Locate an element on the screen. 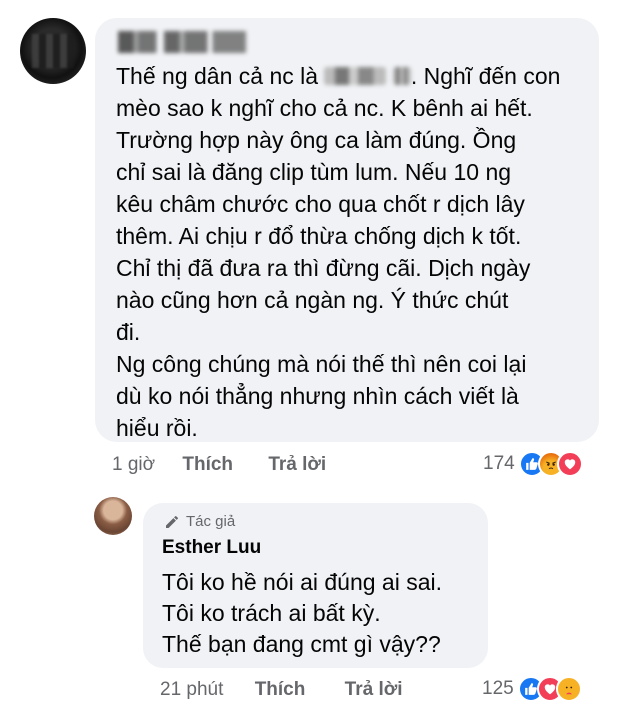 The width and height of the screenshot is (620, 714). comment-meta: 1 giờ Thích Trả lời is located at coordinates (219, 465).